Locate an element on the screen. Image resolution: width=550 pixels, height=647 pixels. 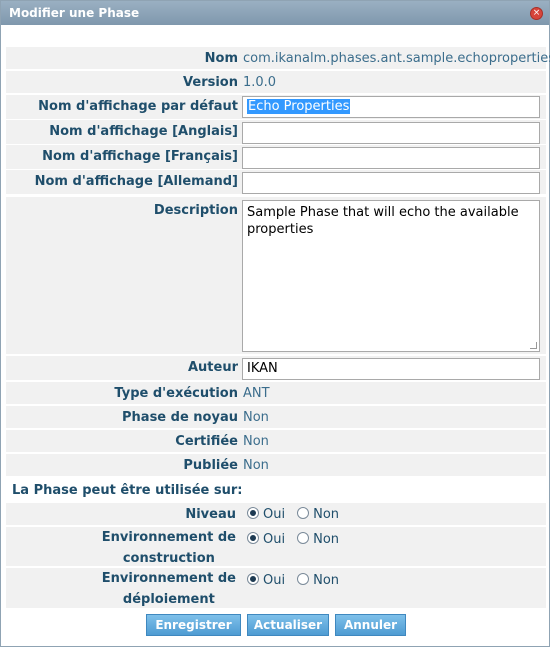
certified-value: Non is located at coordinates (256, 441).